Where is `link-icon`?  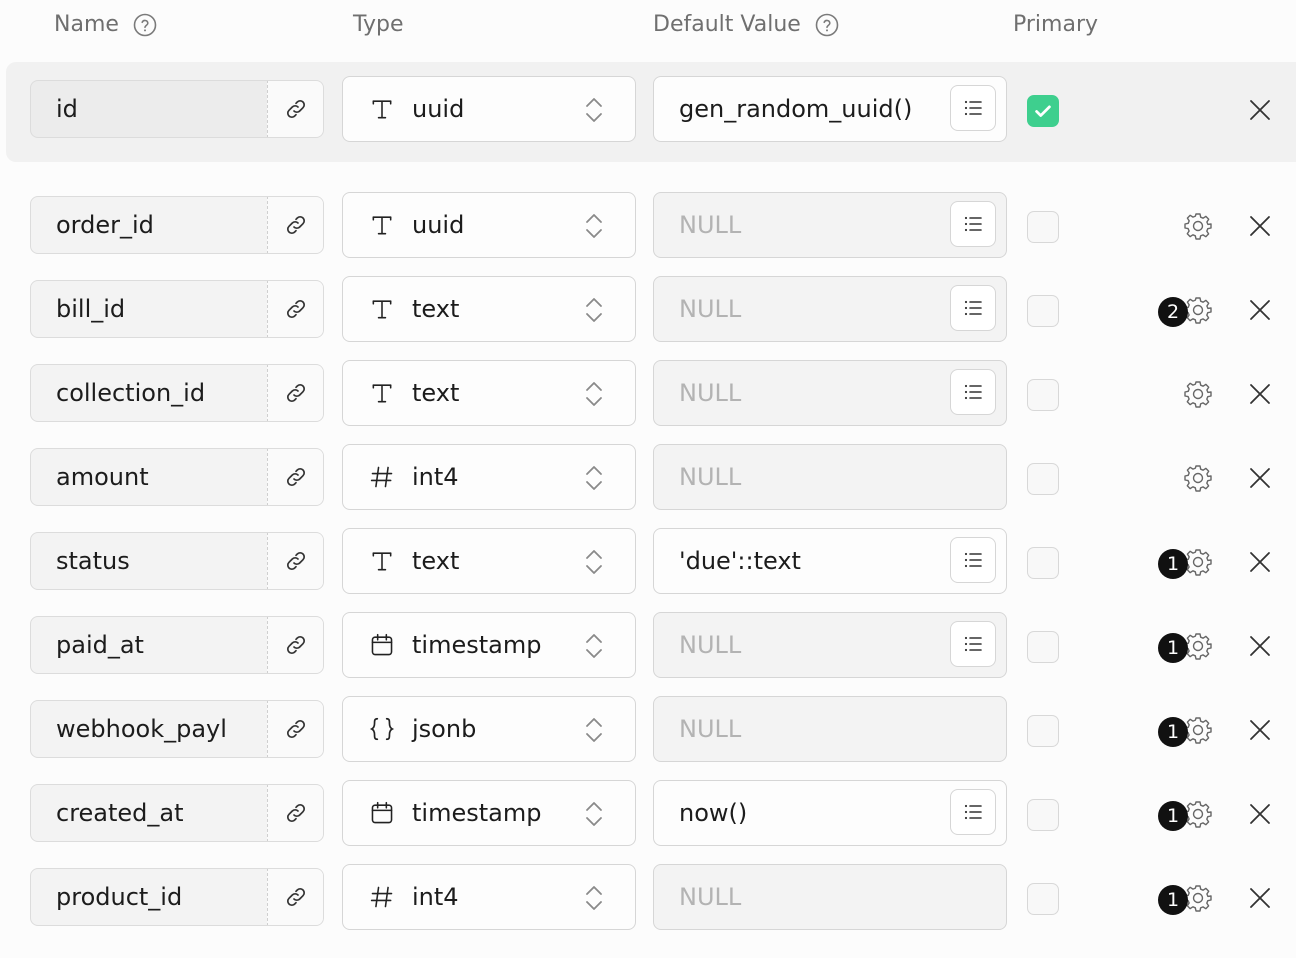 link-icon is located at coordinates (296, 477).